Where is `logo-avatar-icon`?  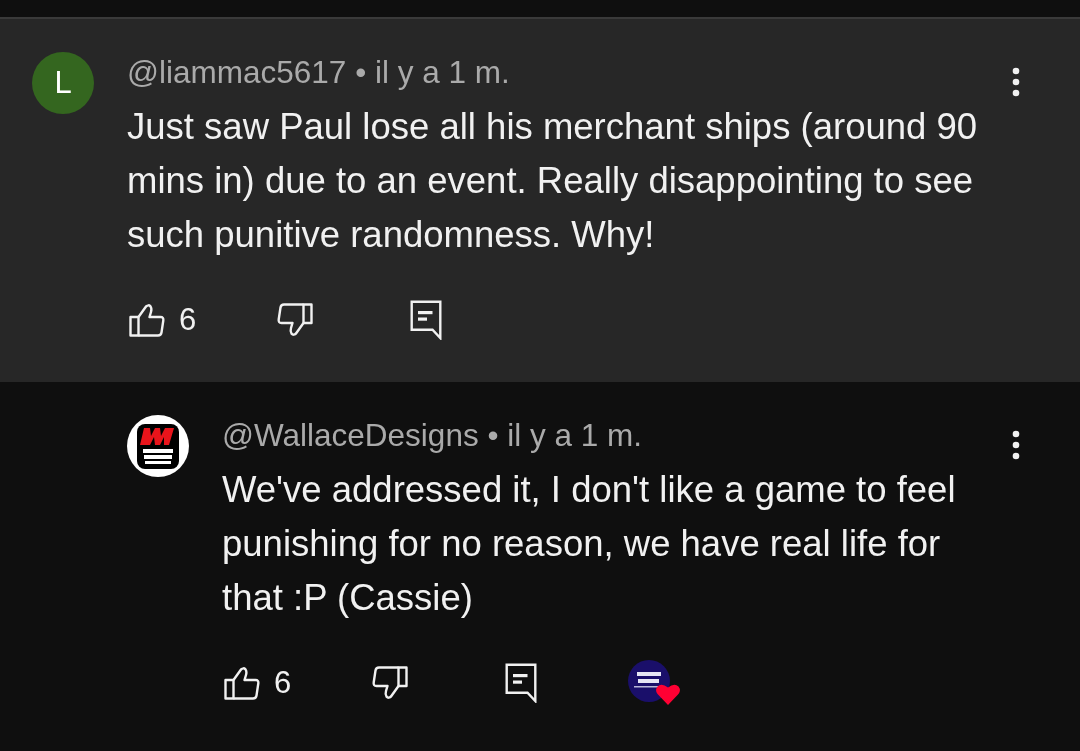 logo-avatar-icon is located at coordinates (158, 446).